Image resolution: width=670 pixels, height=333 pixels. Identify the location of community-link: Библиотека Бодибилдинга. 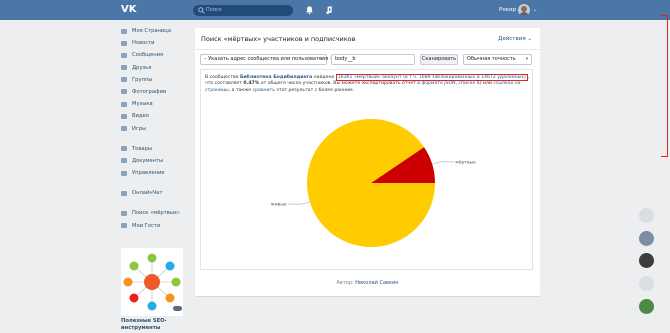
(276, 77).